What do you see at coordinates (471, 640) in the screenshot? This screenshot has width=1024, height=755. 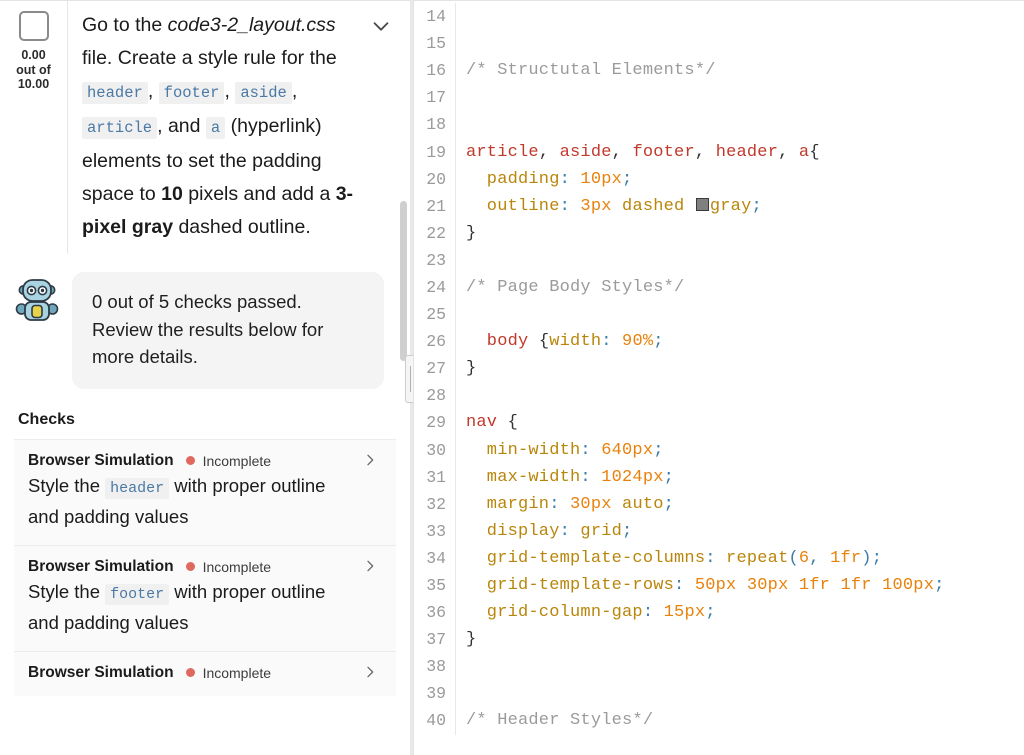 I see `code-token: }` at bounding box center [471, 640].